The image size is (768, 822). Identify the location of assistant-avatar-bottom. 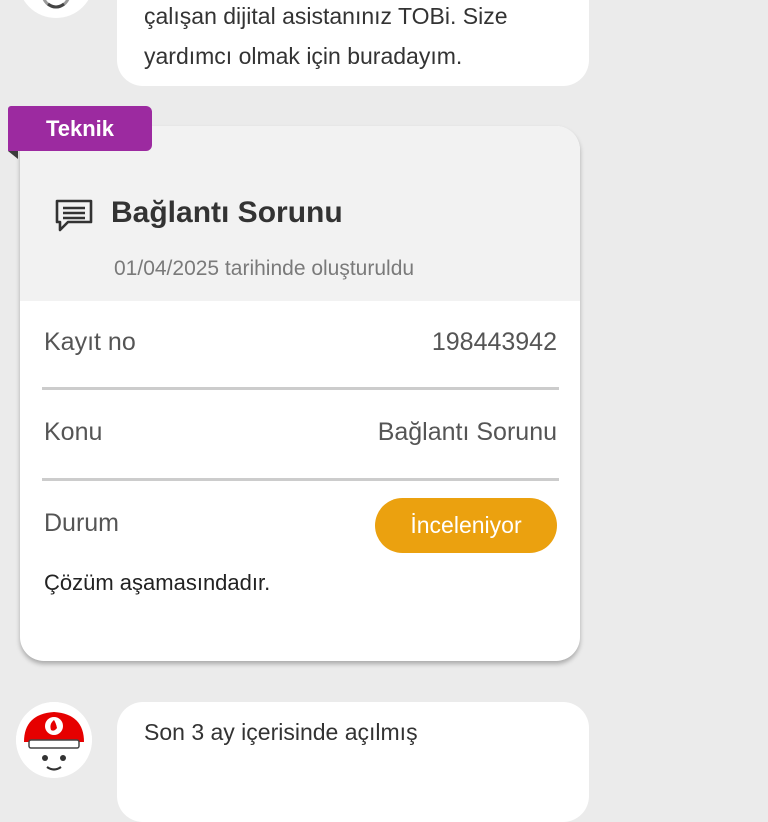
(54, 740).